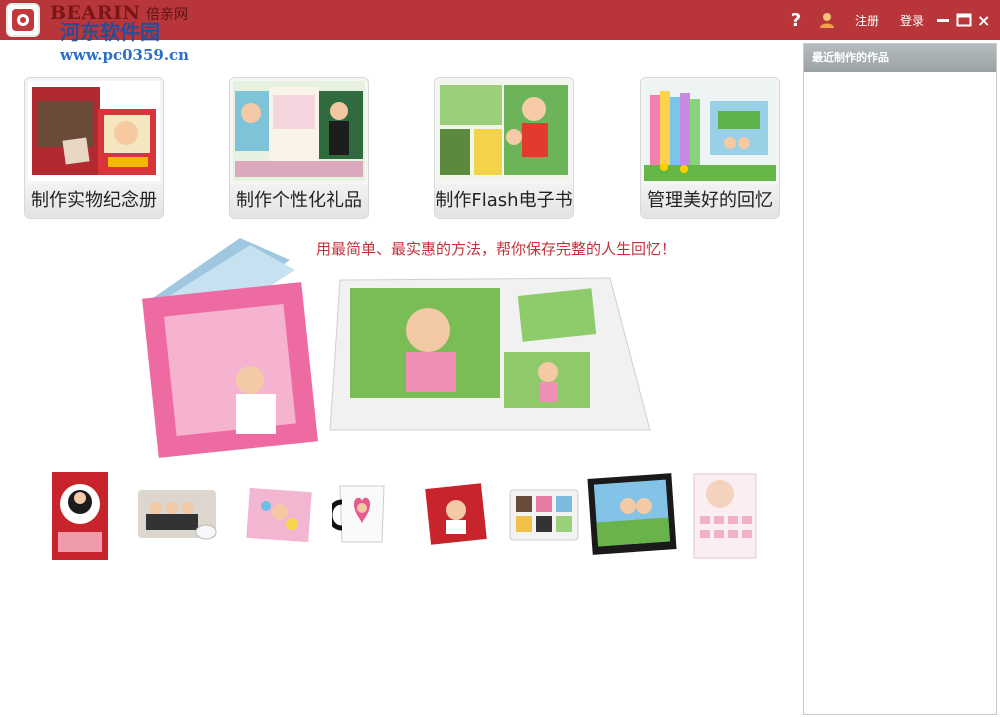  I want to click on mug-product, so click(358, 514).